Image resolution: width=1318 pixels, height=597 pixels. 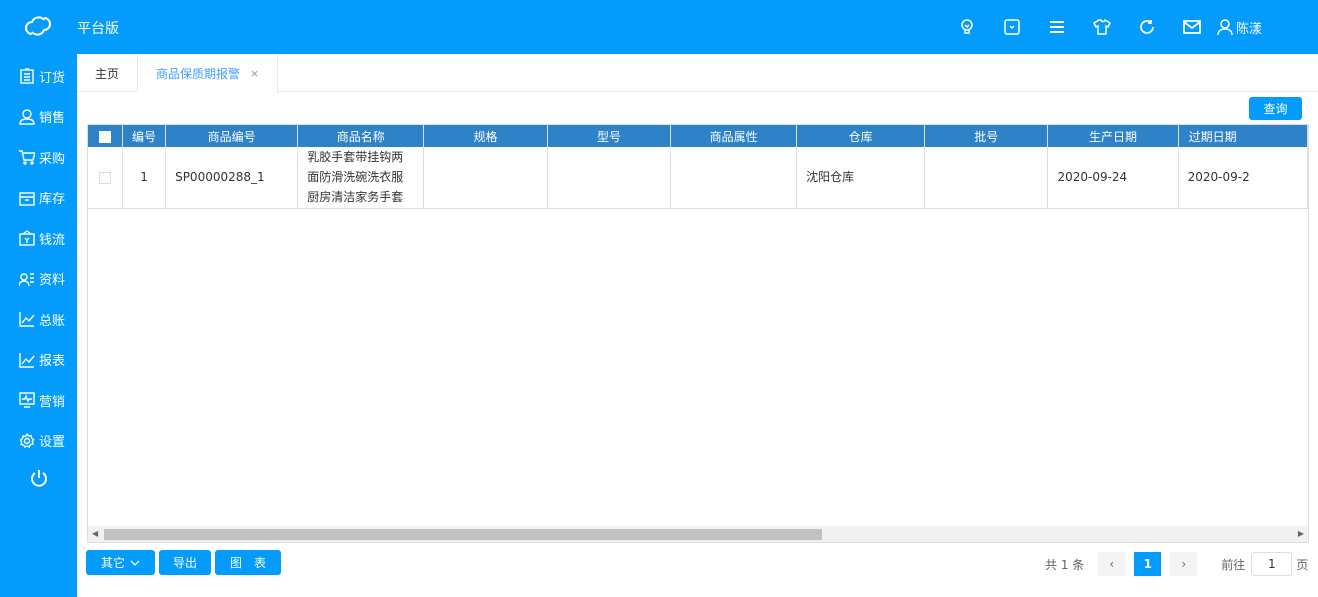 What do you see at coordinates (27, 199) in the screenshot?
I see `box-icon` at bounding box center [27, 199].